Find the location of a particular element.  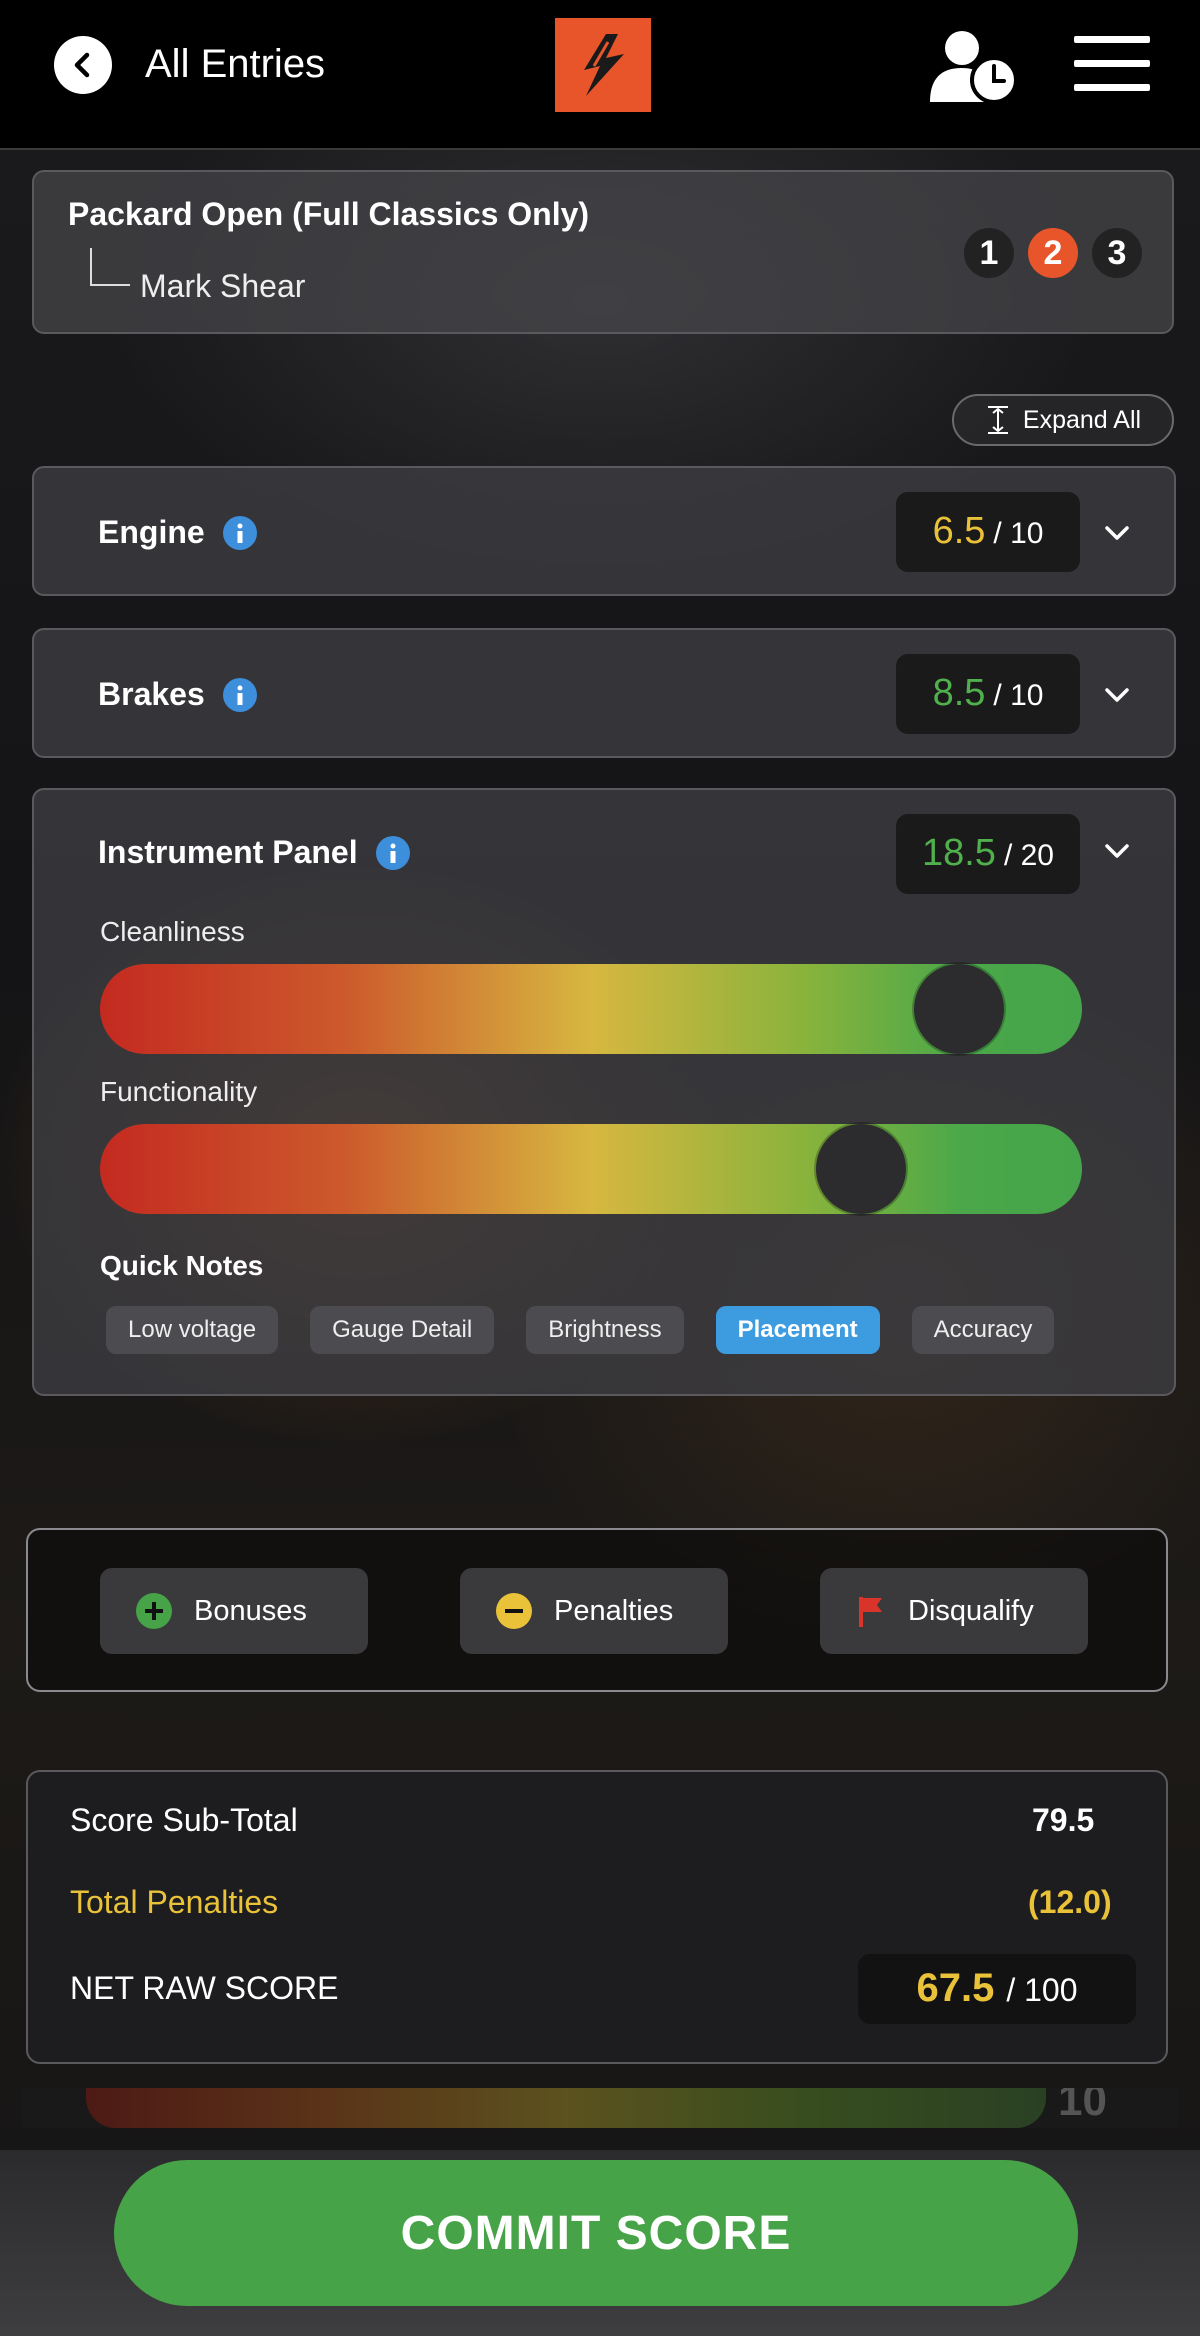

scroll-peek: 10 is located at coordinates (600, 2108).